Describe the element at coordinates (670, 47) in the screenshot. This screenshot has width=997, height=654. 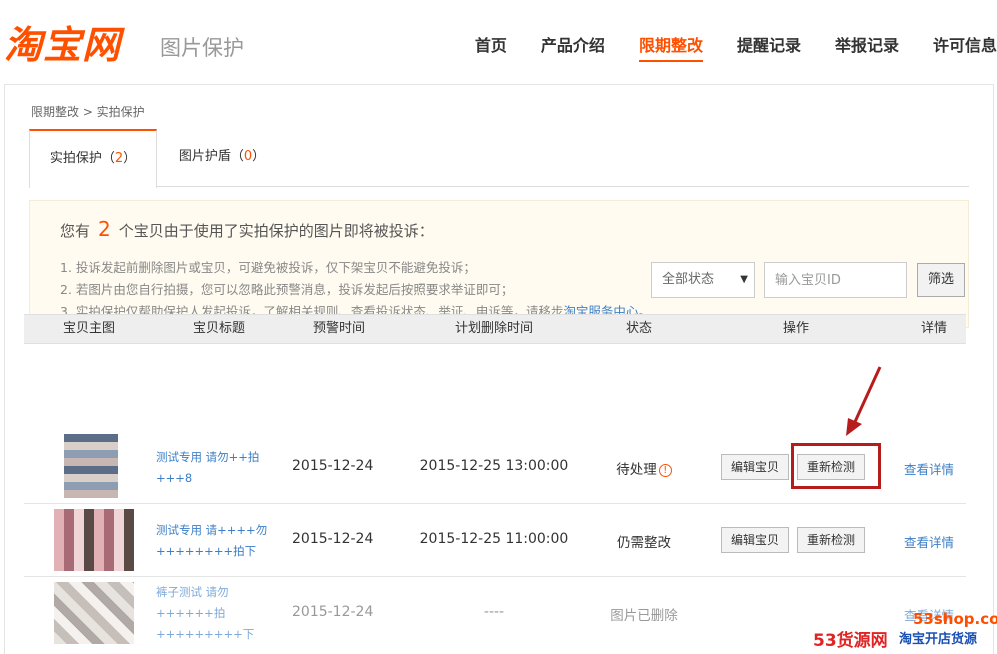
I see `nav-rectification: 限期整改` at that location.